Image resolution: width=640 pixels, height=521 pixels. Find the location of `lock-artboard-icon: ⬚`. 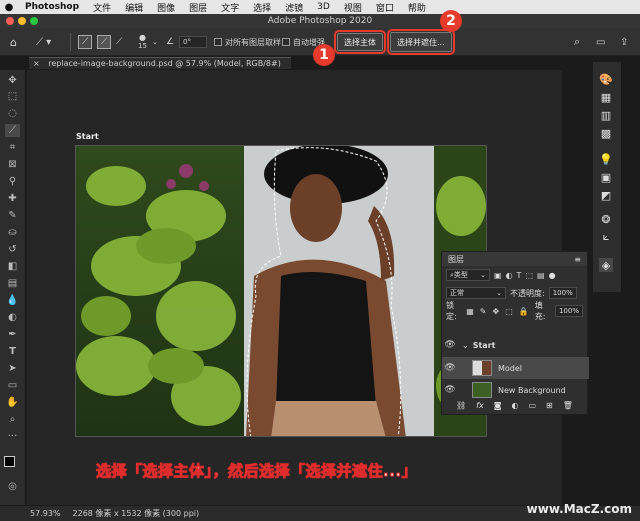

lock-artboard-icon: ⬚ is located at coordinates (509, 311).